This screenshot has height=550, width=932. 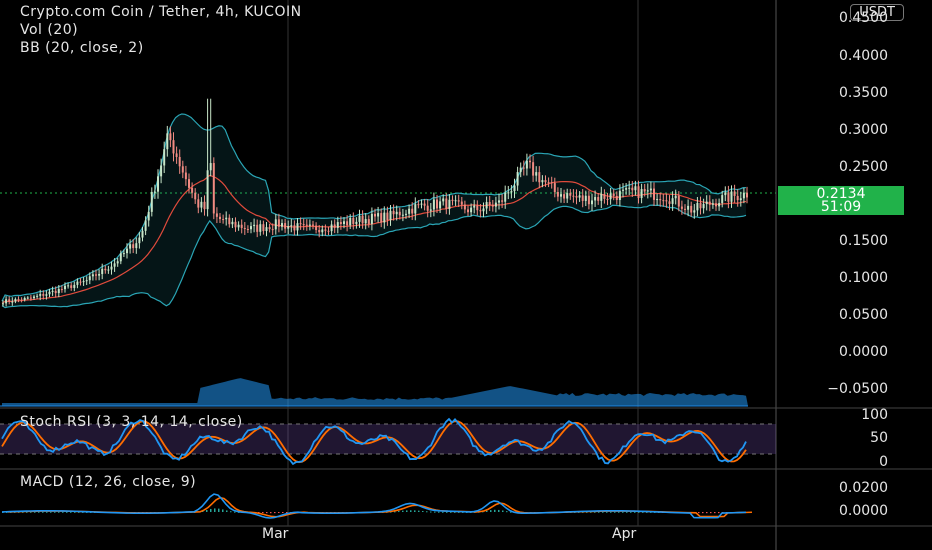 What do you see at coordinates (275, 534) in the screenshot?
I see `time-label-mar: Mar` at bounding box center [275, 534].